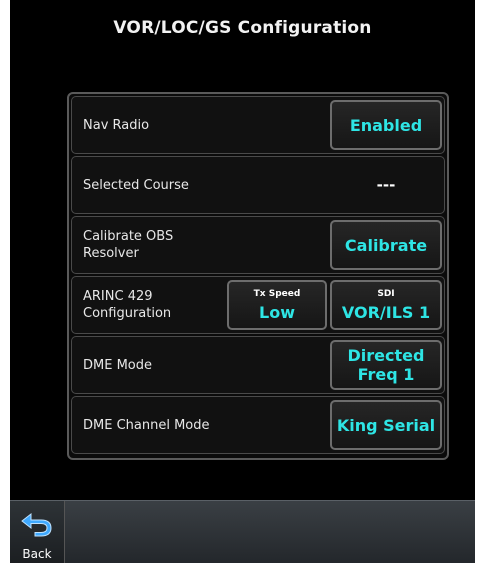 This screenshot has width=485, height=563. I want to click on back-label: Back, so click(37, 554).